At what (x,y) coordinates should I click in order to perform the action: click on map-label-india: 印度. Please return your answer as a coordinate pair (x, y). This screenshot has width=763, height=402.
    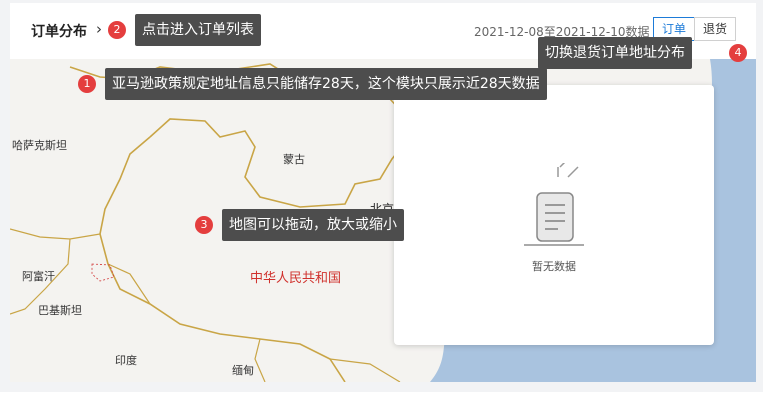
    Looking at the image, I should click on (126, 360).